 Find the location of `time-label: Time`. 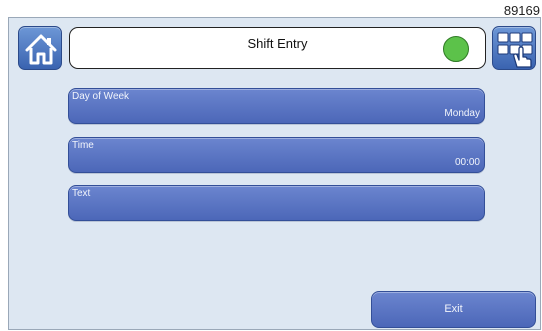

time-label: Time is located at coordinates (83, 145).